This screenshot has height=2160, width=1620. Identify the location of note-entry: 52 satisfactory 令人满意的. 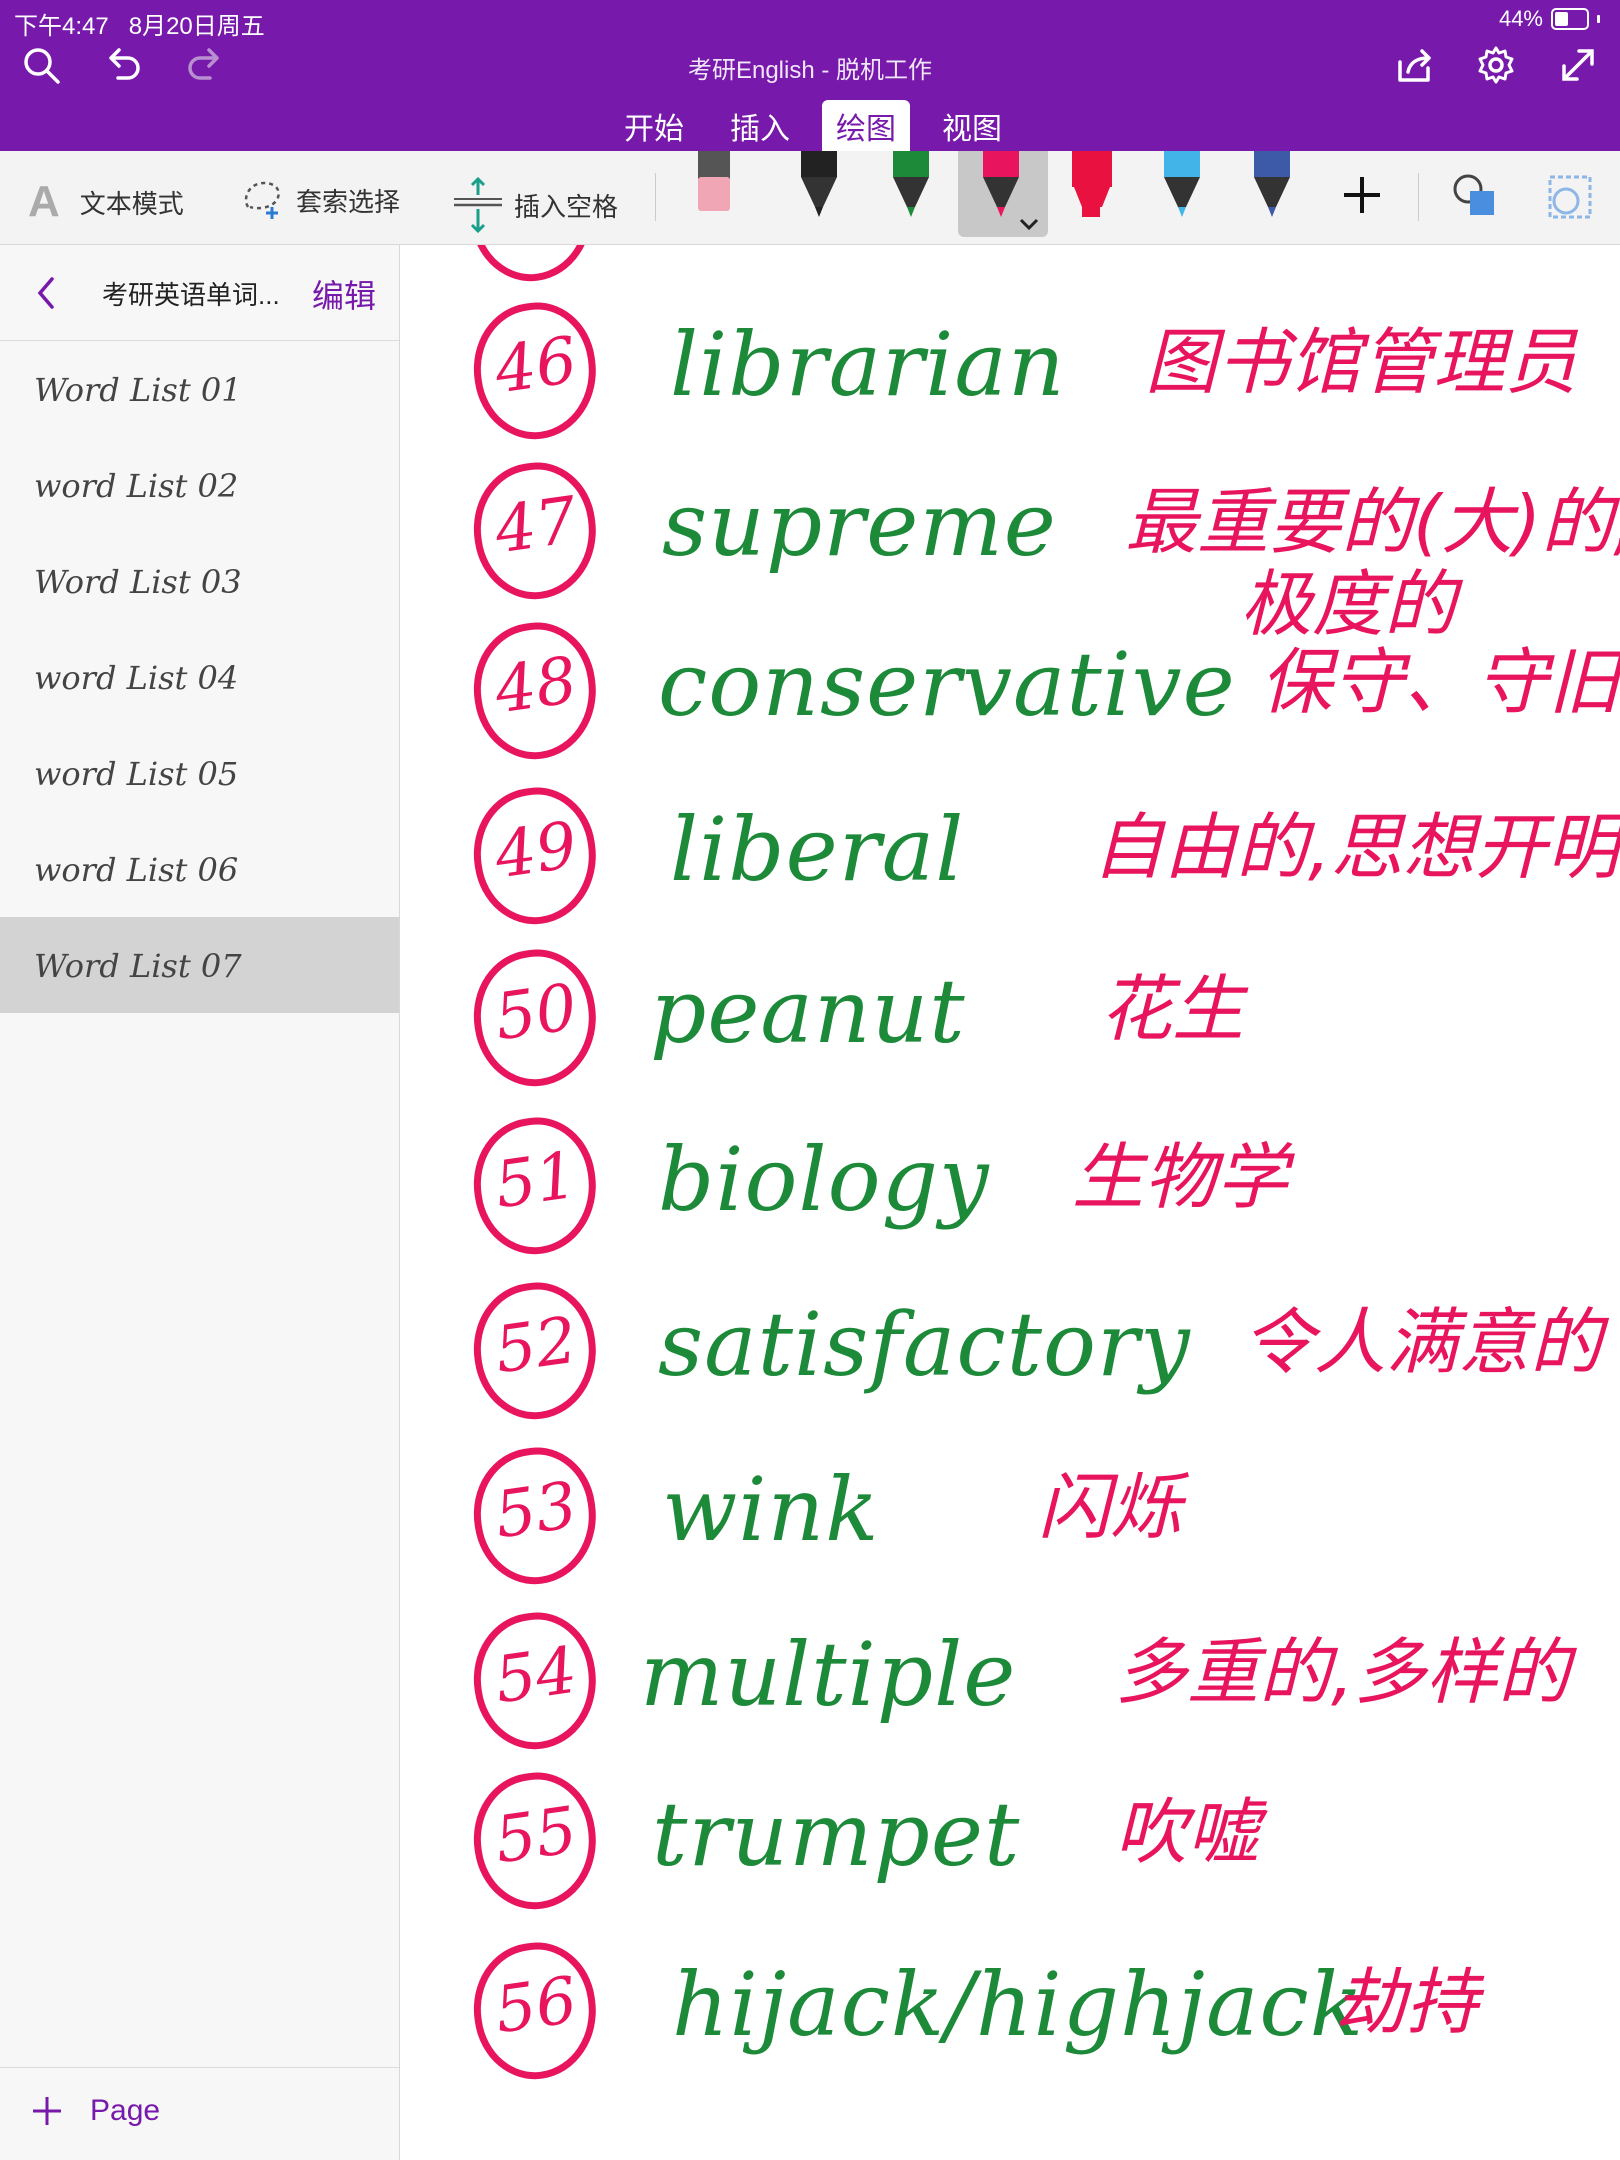
(1010, 1355).